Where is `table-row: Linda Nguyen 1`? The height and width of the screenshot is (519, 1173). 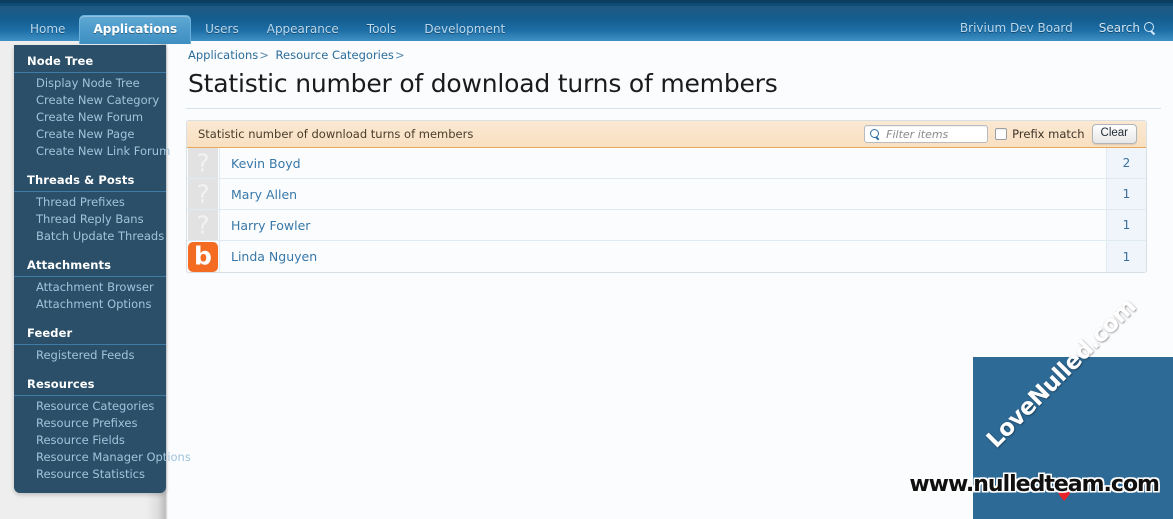 table-row: Linda Nguyen 1 is located at coordinates (666, 256).